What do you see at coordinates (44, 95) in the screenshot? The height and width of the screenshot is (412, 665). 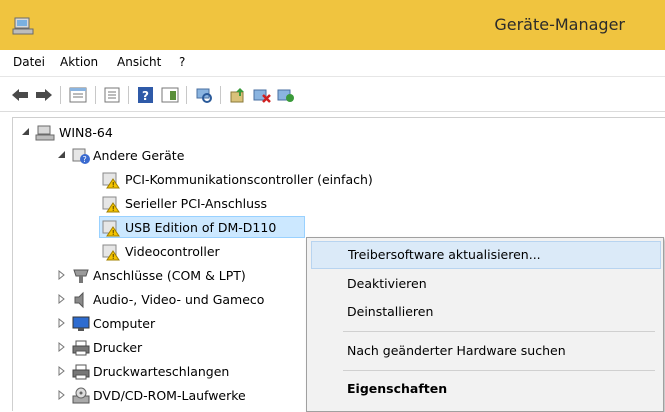 I see `forward-icon` at bounding box center [44, 95].